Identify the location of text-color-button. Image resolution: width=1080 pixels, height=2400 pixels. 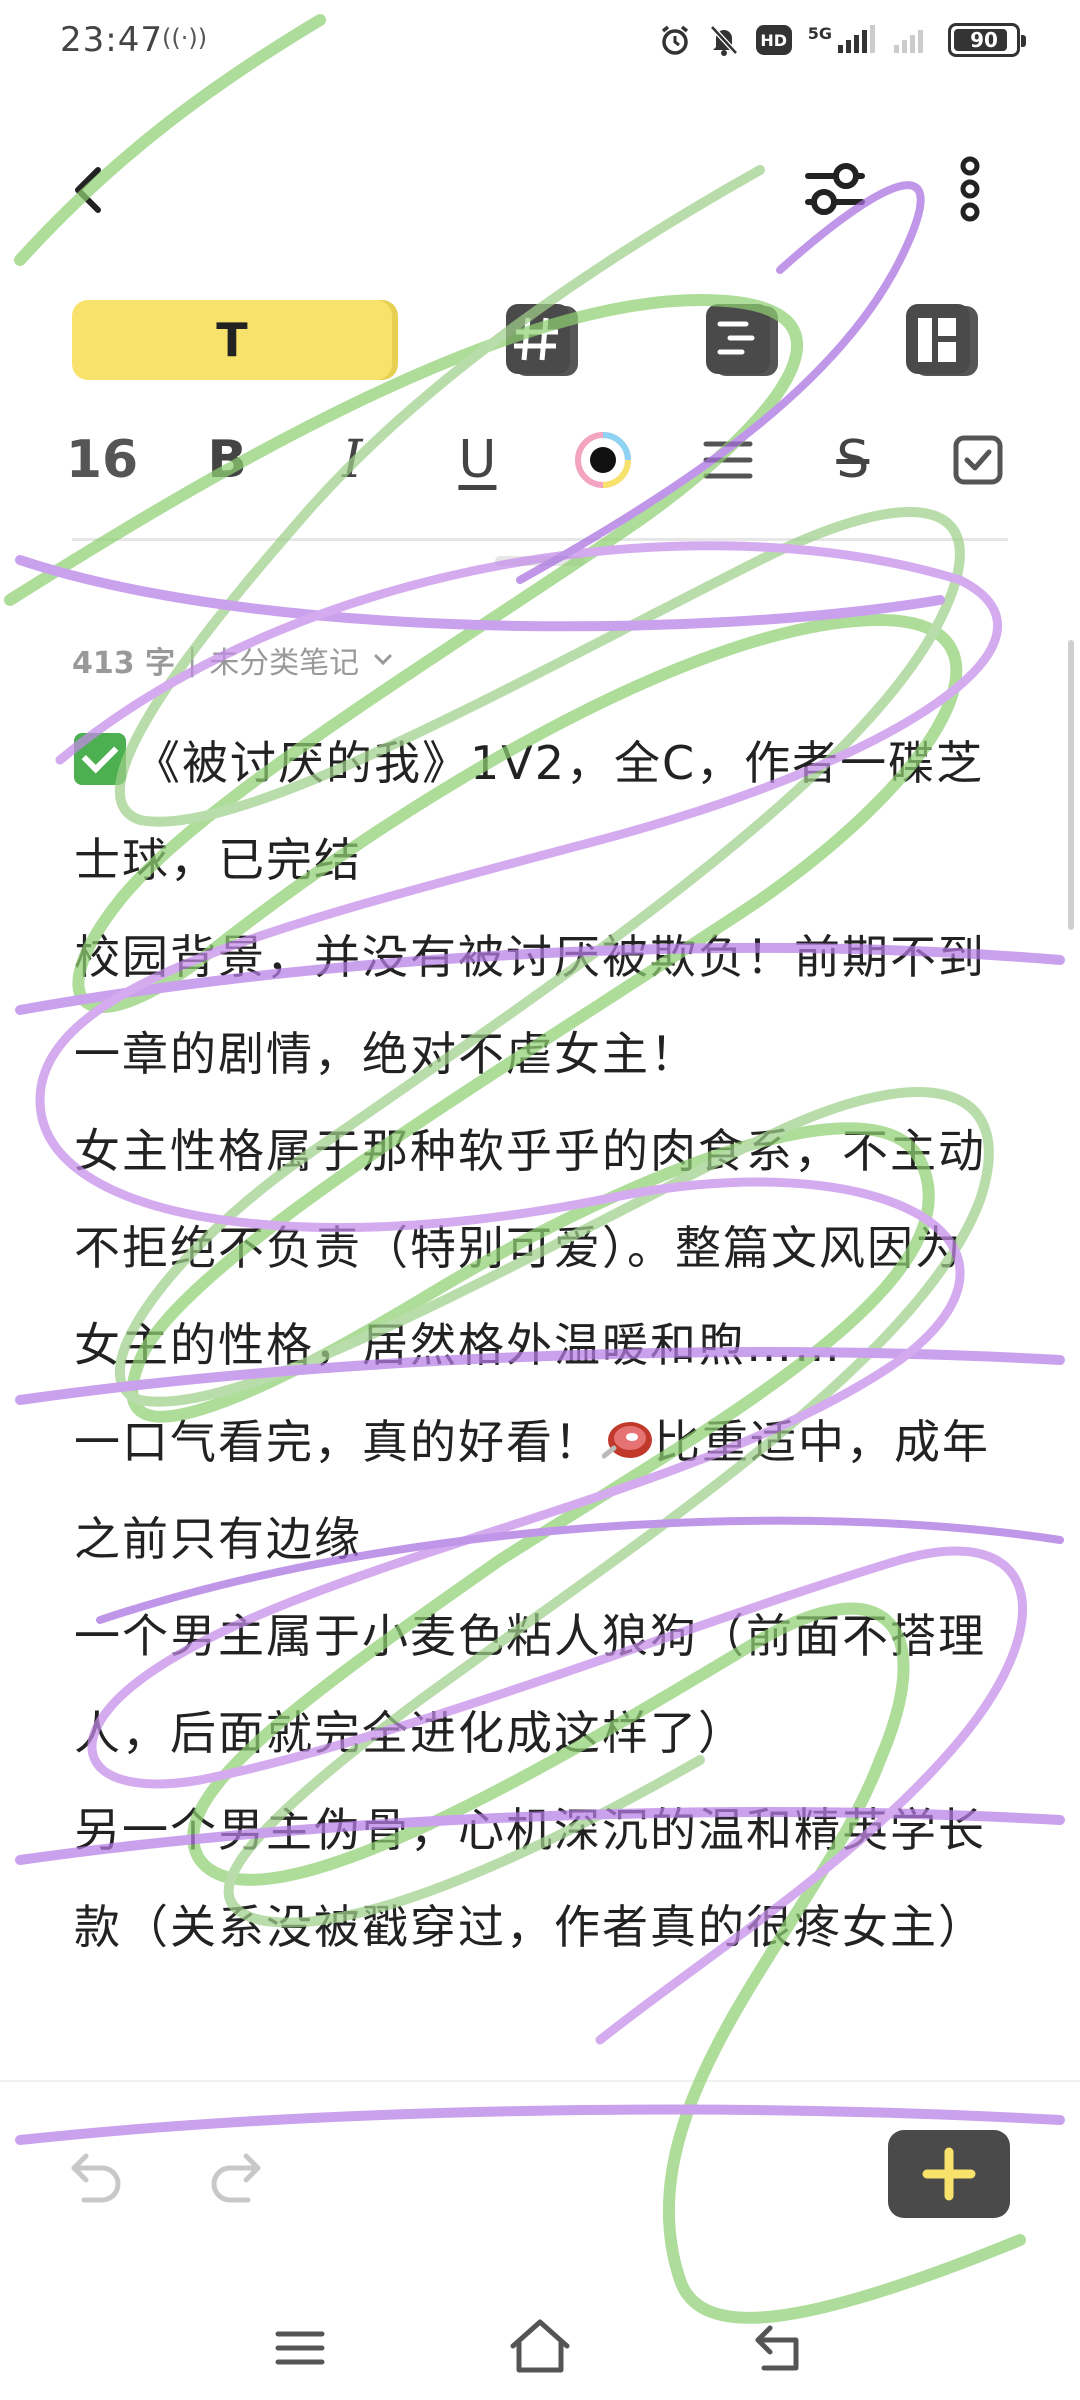
(603, 460).